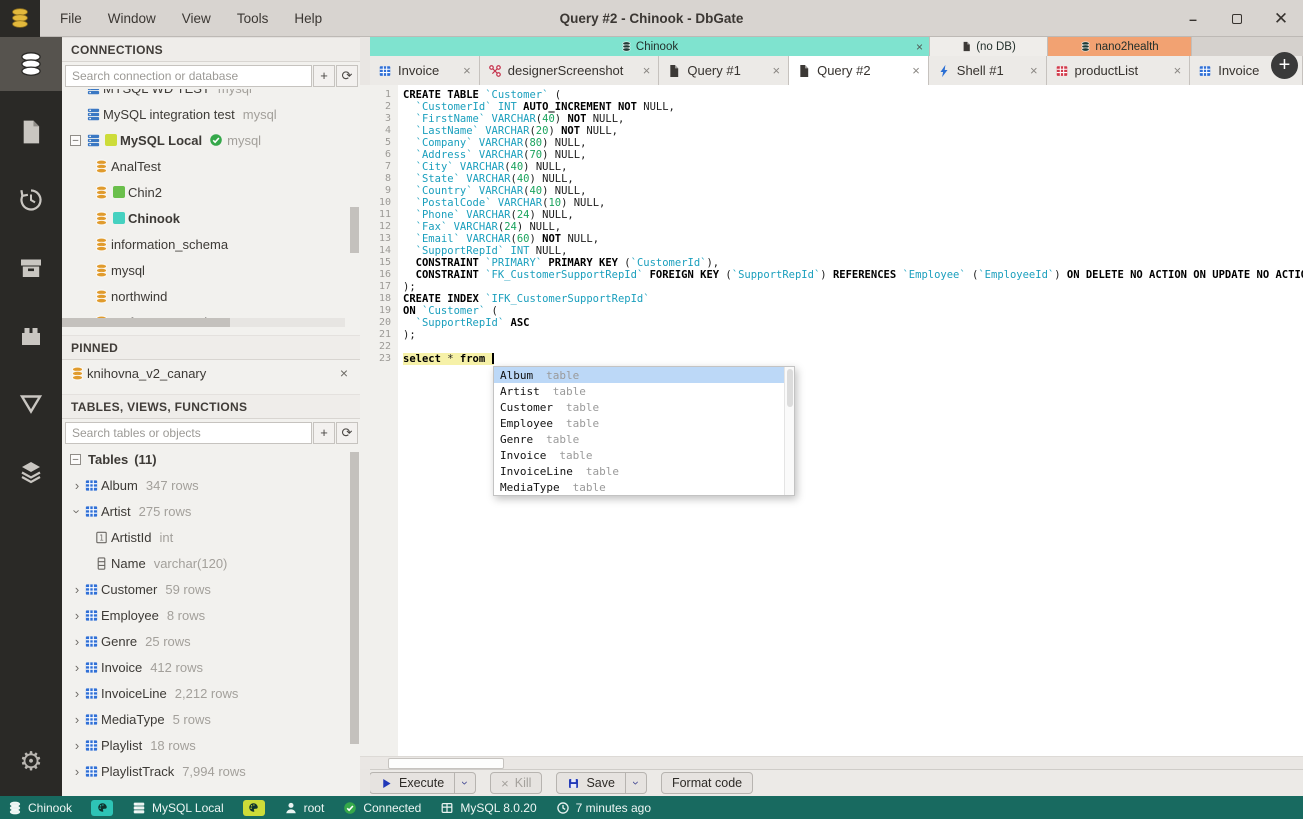  What do you see at coordinates (31, 200) in the screenshot?
I see `activity-history-icon` at bounding box center [31, 200].